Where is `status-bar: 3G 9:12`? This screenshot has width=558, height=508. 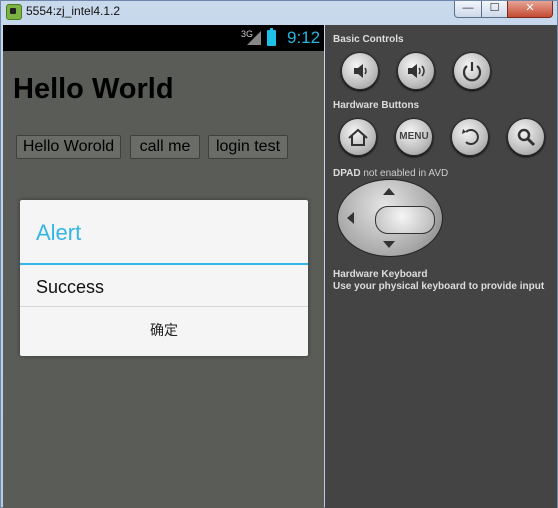 status-bar: 3G 9:12 is located at coordinates (163, 38).